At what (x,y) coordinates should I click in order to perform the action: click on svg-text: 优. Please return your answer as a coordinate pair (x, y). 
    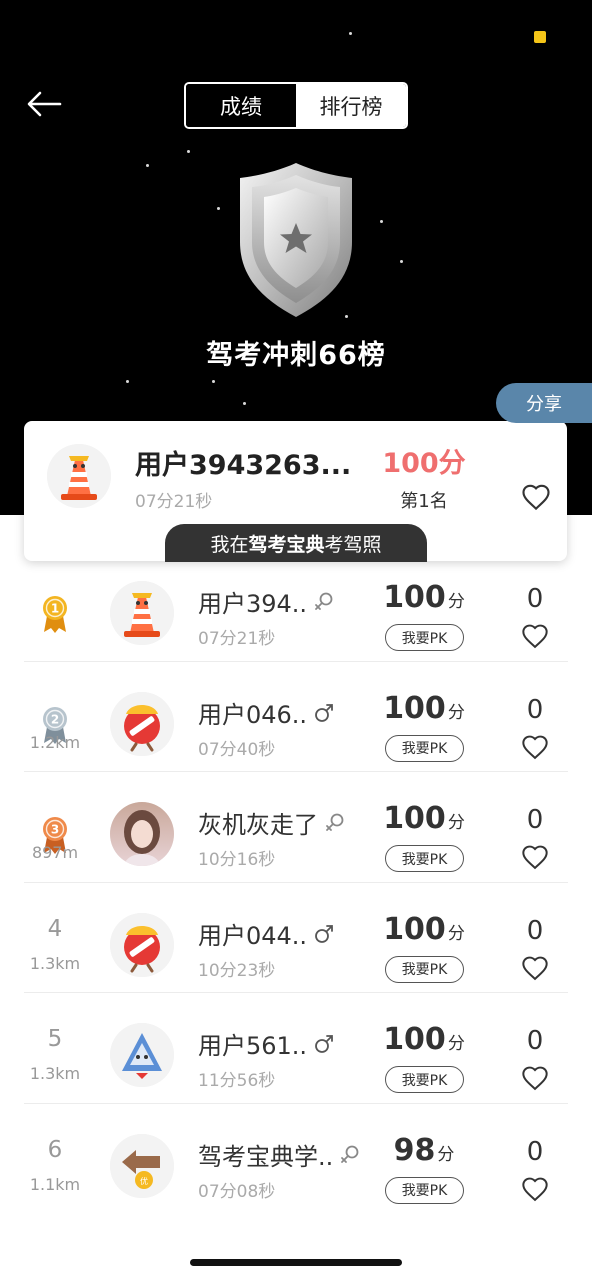
    Looking at the image, I should click on (144, 1181).